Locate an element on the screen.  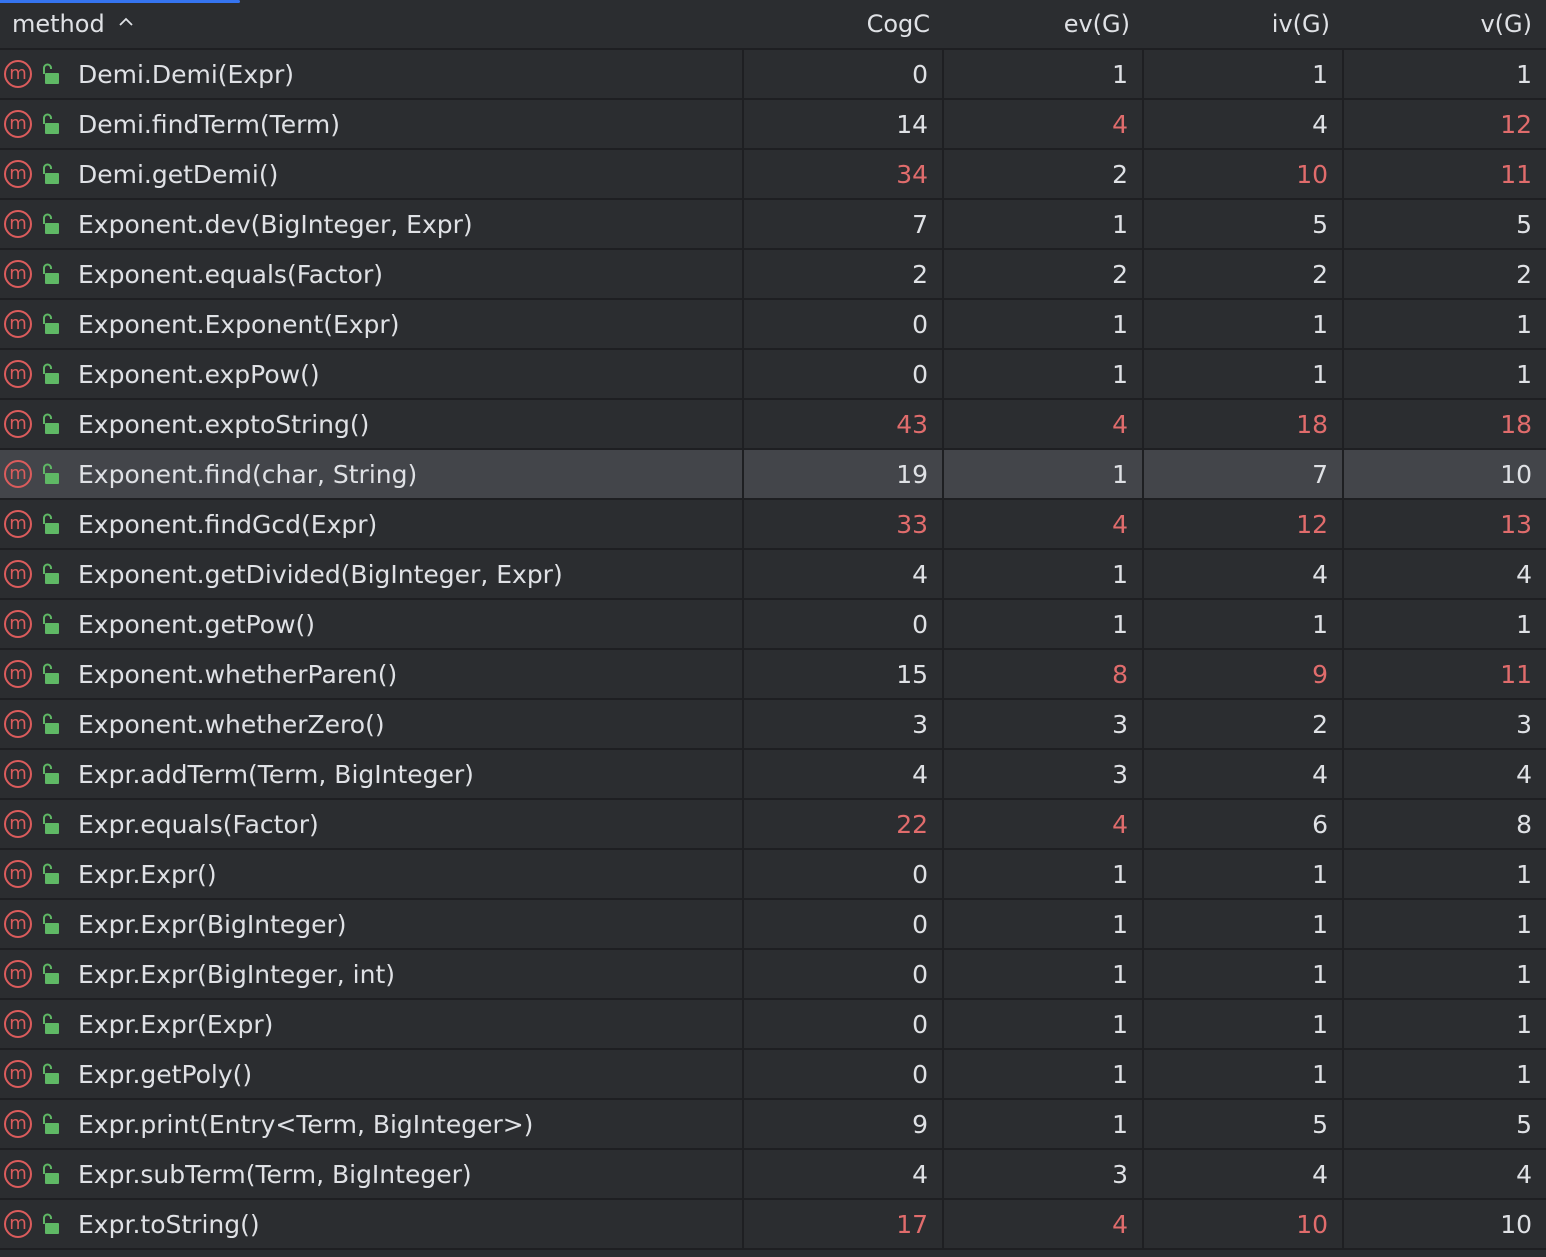
method-name: Expr.Expr(BigInteger) is located at coordinates (212, 924).